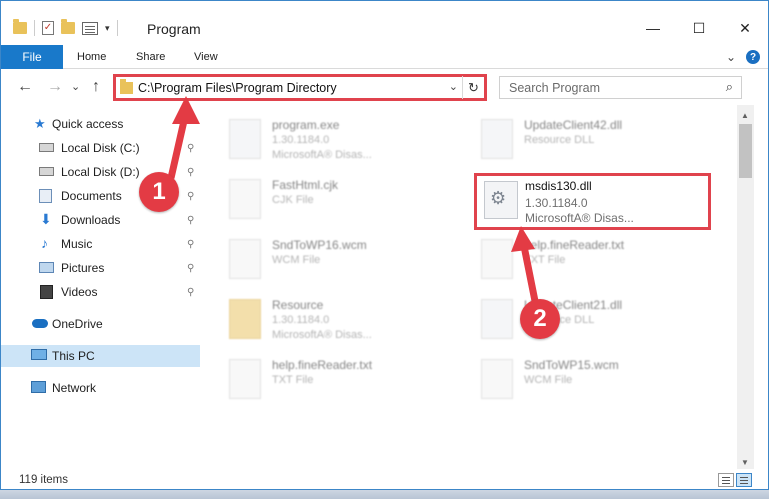  I want to click on maximize-button: ☐, so click(699, 28).